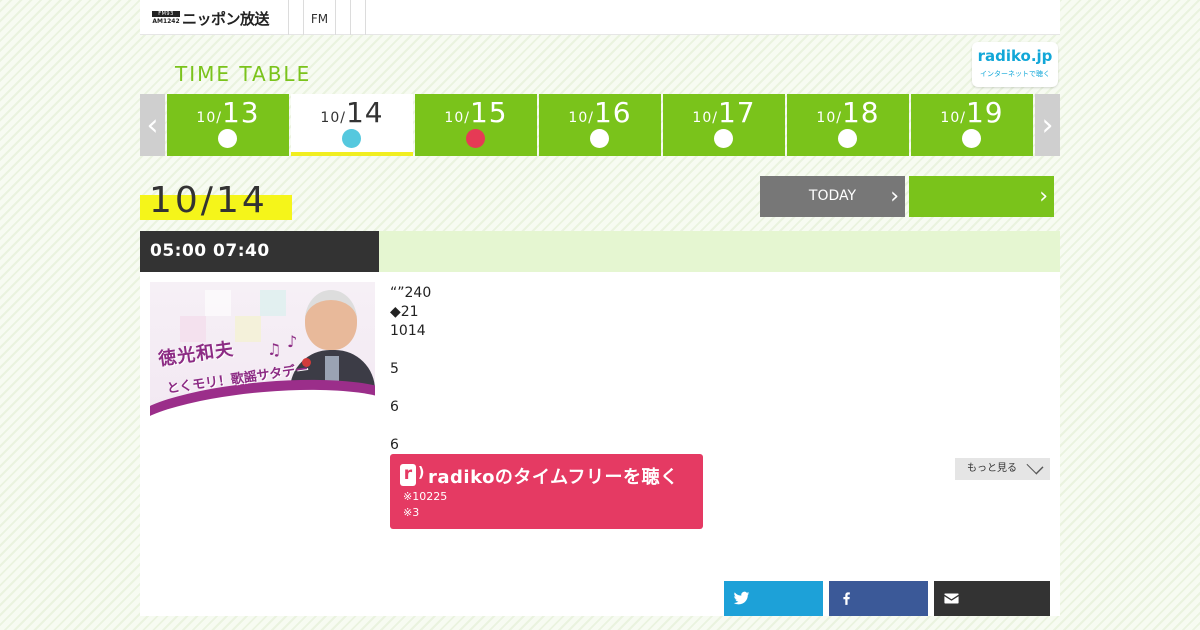 This screenshot has width=1200, height=630. I want to click on thumbnail-title: 徳光和夫, so click(196, 354).